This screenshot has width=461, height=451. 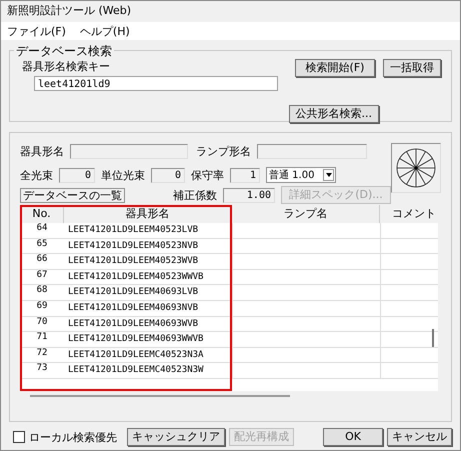 What do you see at coordinates (42, 322) in the screenshot?
I see `row-number: 70` at bounding box center [42, 322].